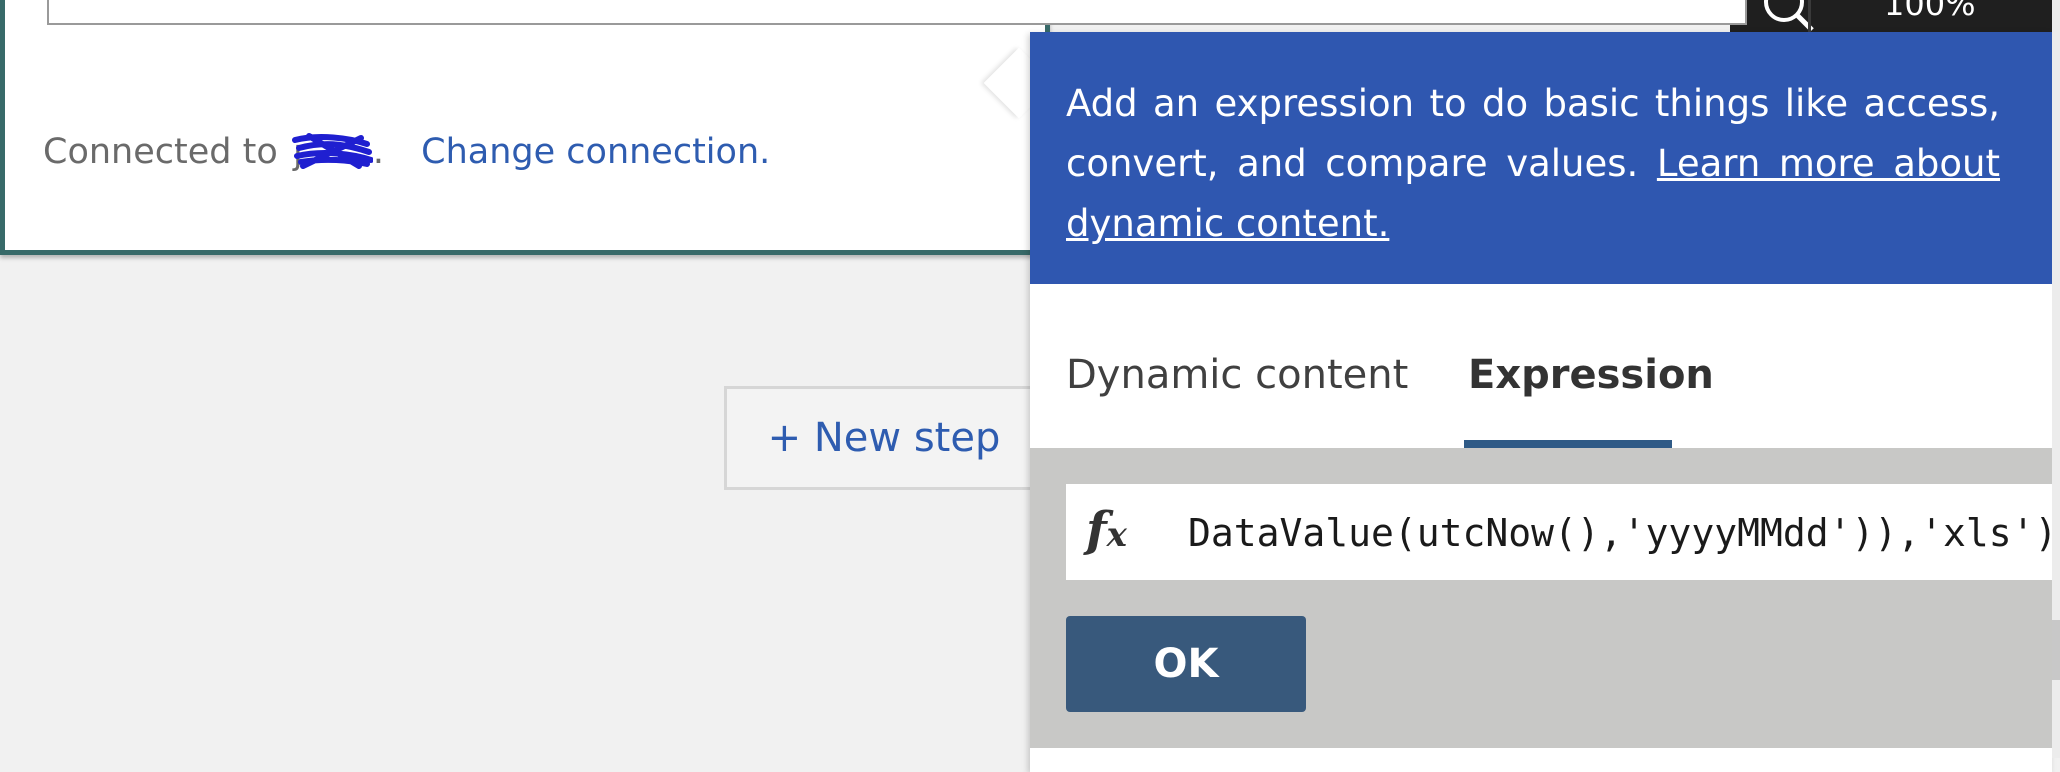 The image size is (2060, 772). What do you see at coordinates (1237, 375) in the screenshot?
I see `tab-dynamic-content: Dynamic content` at bounding box center [1237, 375].